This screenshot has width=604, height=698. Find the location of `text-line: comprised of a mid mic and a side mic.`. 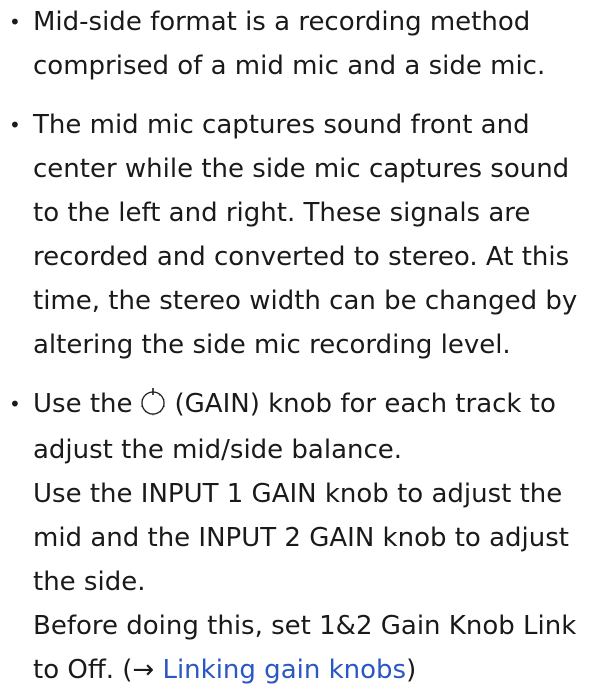

text-line: comprised of a mid mic and a side mic. is located at coordinates (289, 66).